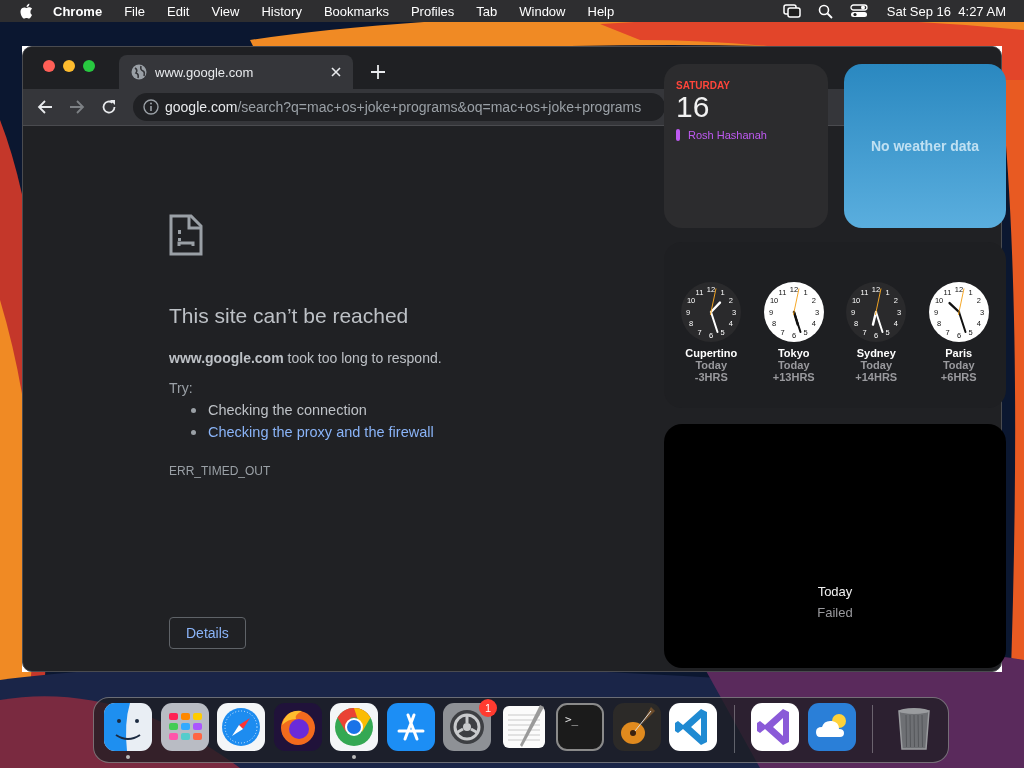 The width and height of the screenshot is (1024, 768). I want to click on minimize-window-button, so click(69, 66).